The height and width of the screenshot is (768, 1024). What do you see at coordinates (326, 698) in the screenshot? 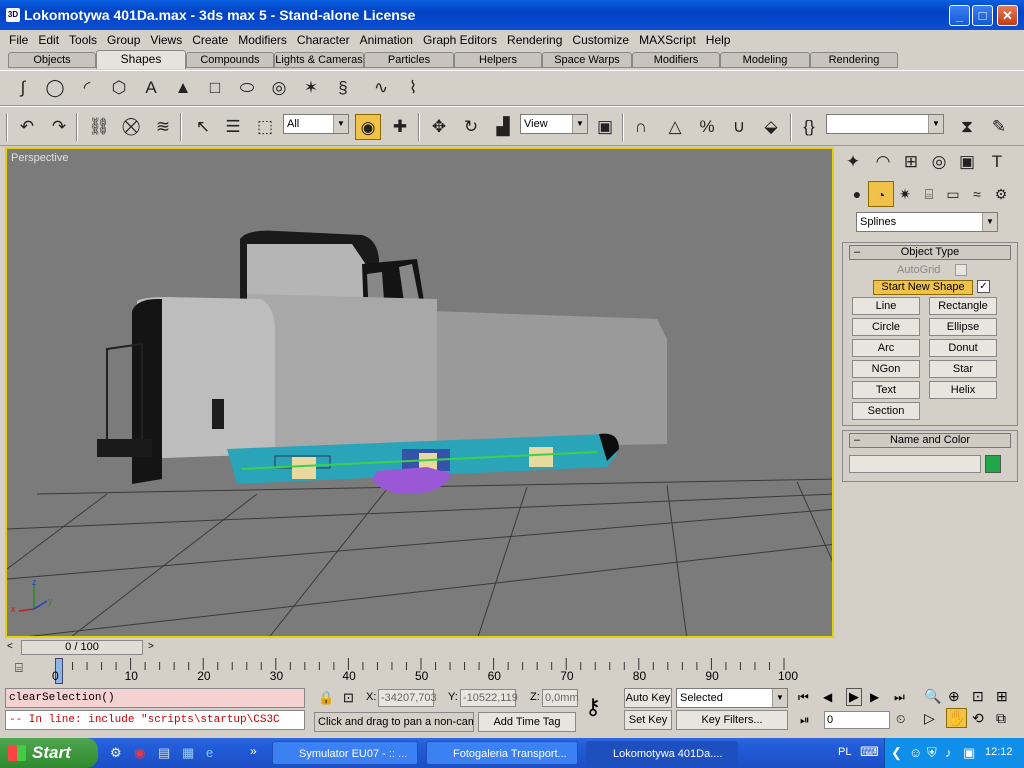
I see `lock-selection-icon: 🔒` at bounding box center [326, 698].